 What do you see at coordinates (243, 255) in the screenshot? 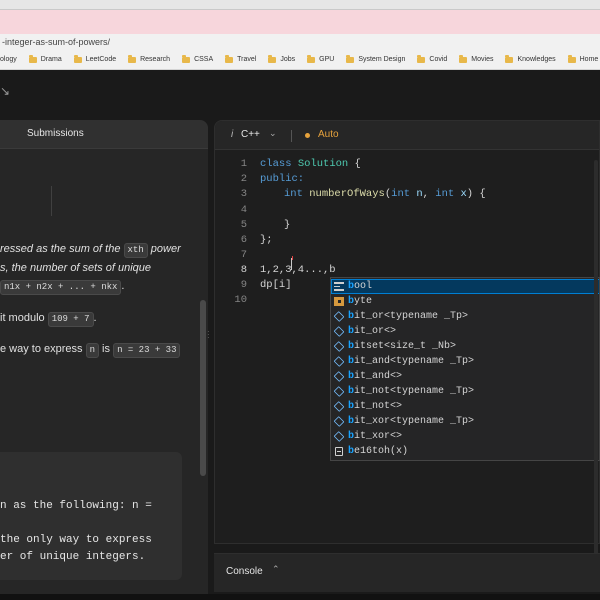
I see `line-number: 7` at bounding box center [243, 255].